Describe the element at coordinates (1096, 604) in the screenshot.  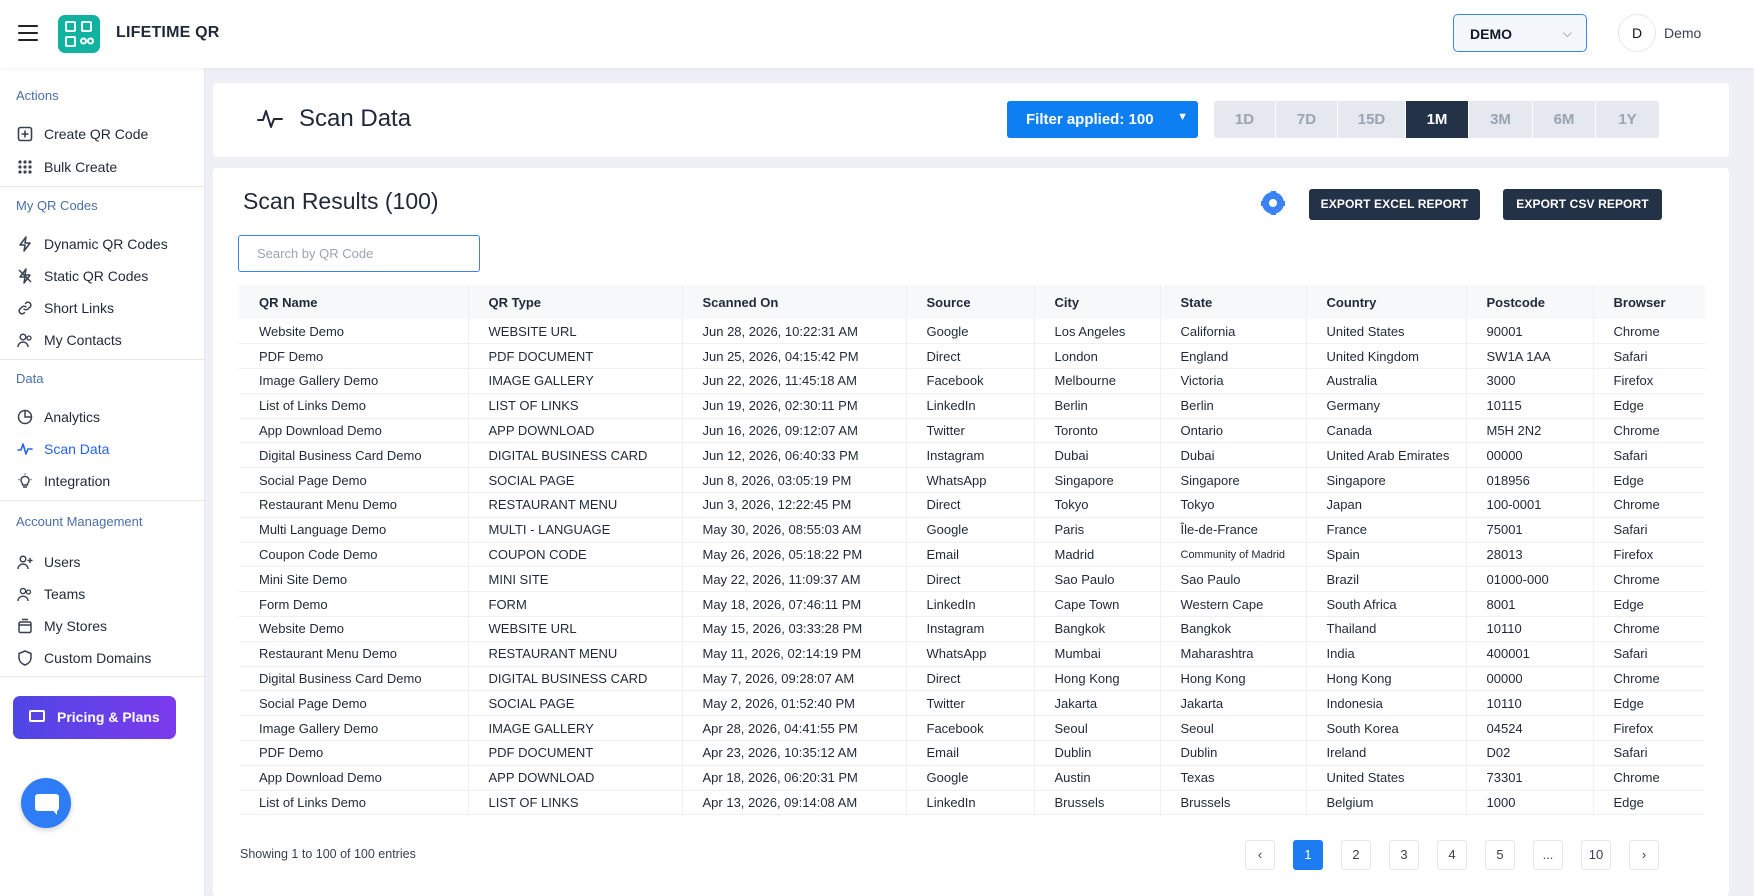
I see `table-cell: Cape Town` at that location.